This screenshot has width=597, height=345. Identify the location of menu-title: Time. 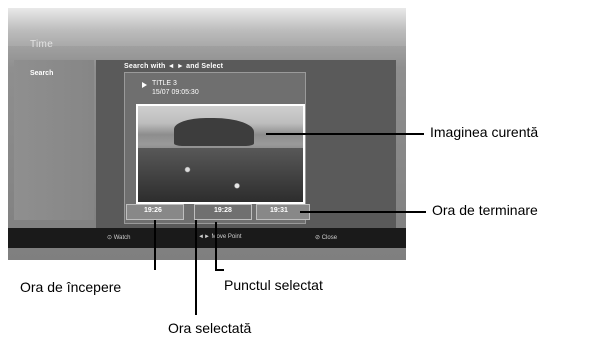
(42, 44).